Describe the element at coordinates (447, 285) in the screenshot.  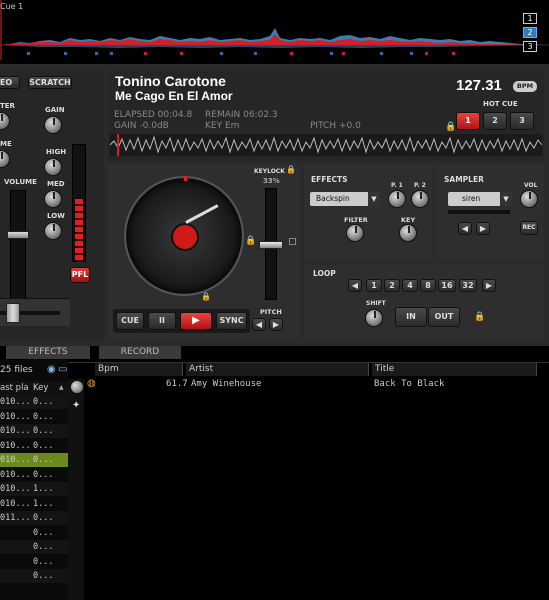
I see `loop-size-16-button: 16` at that location.